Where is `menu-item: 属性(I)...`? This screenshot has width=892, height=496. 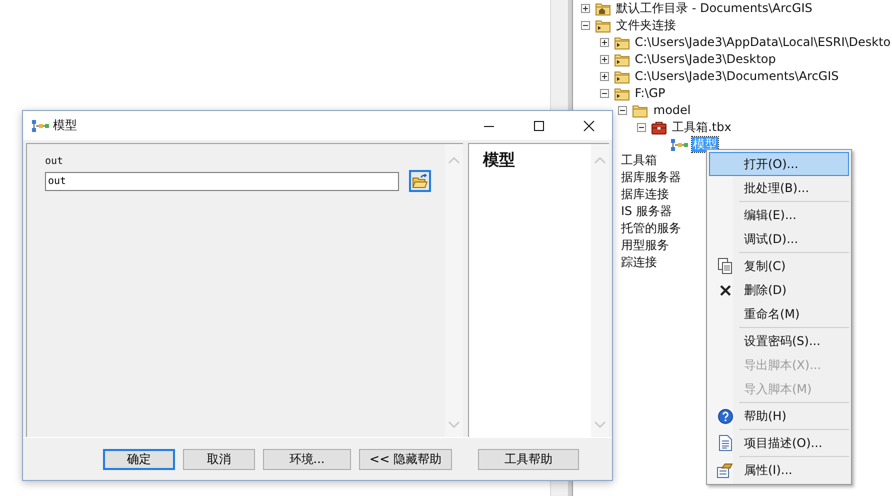
menu-item: 属性(I)... is located at coordinates (779, 470).